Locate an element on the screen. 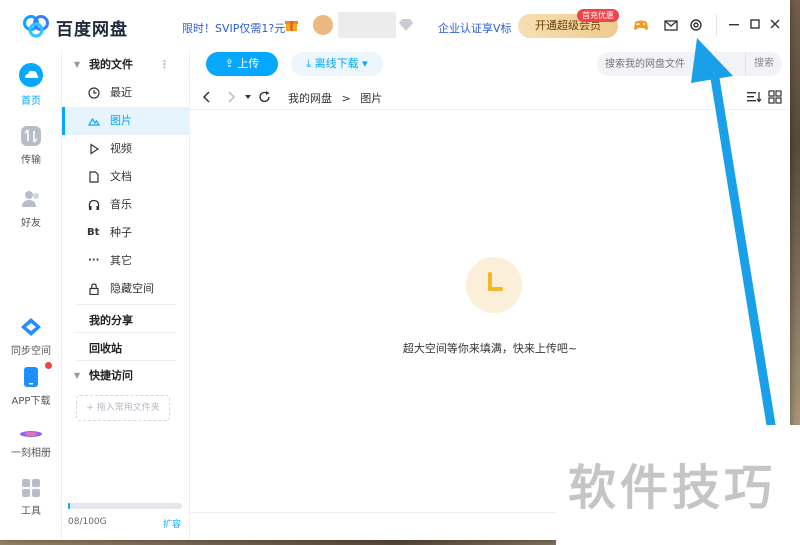 The height and width of the screenshot is (545, 800). watermark-text: 软件技巧 is located at coordinates (672, 488).